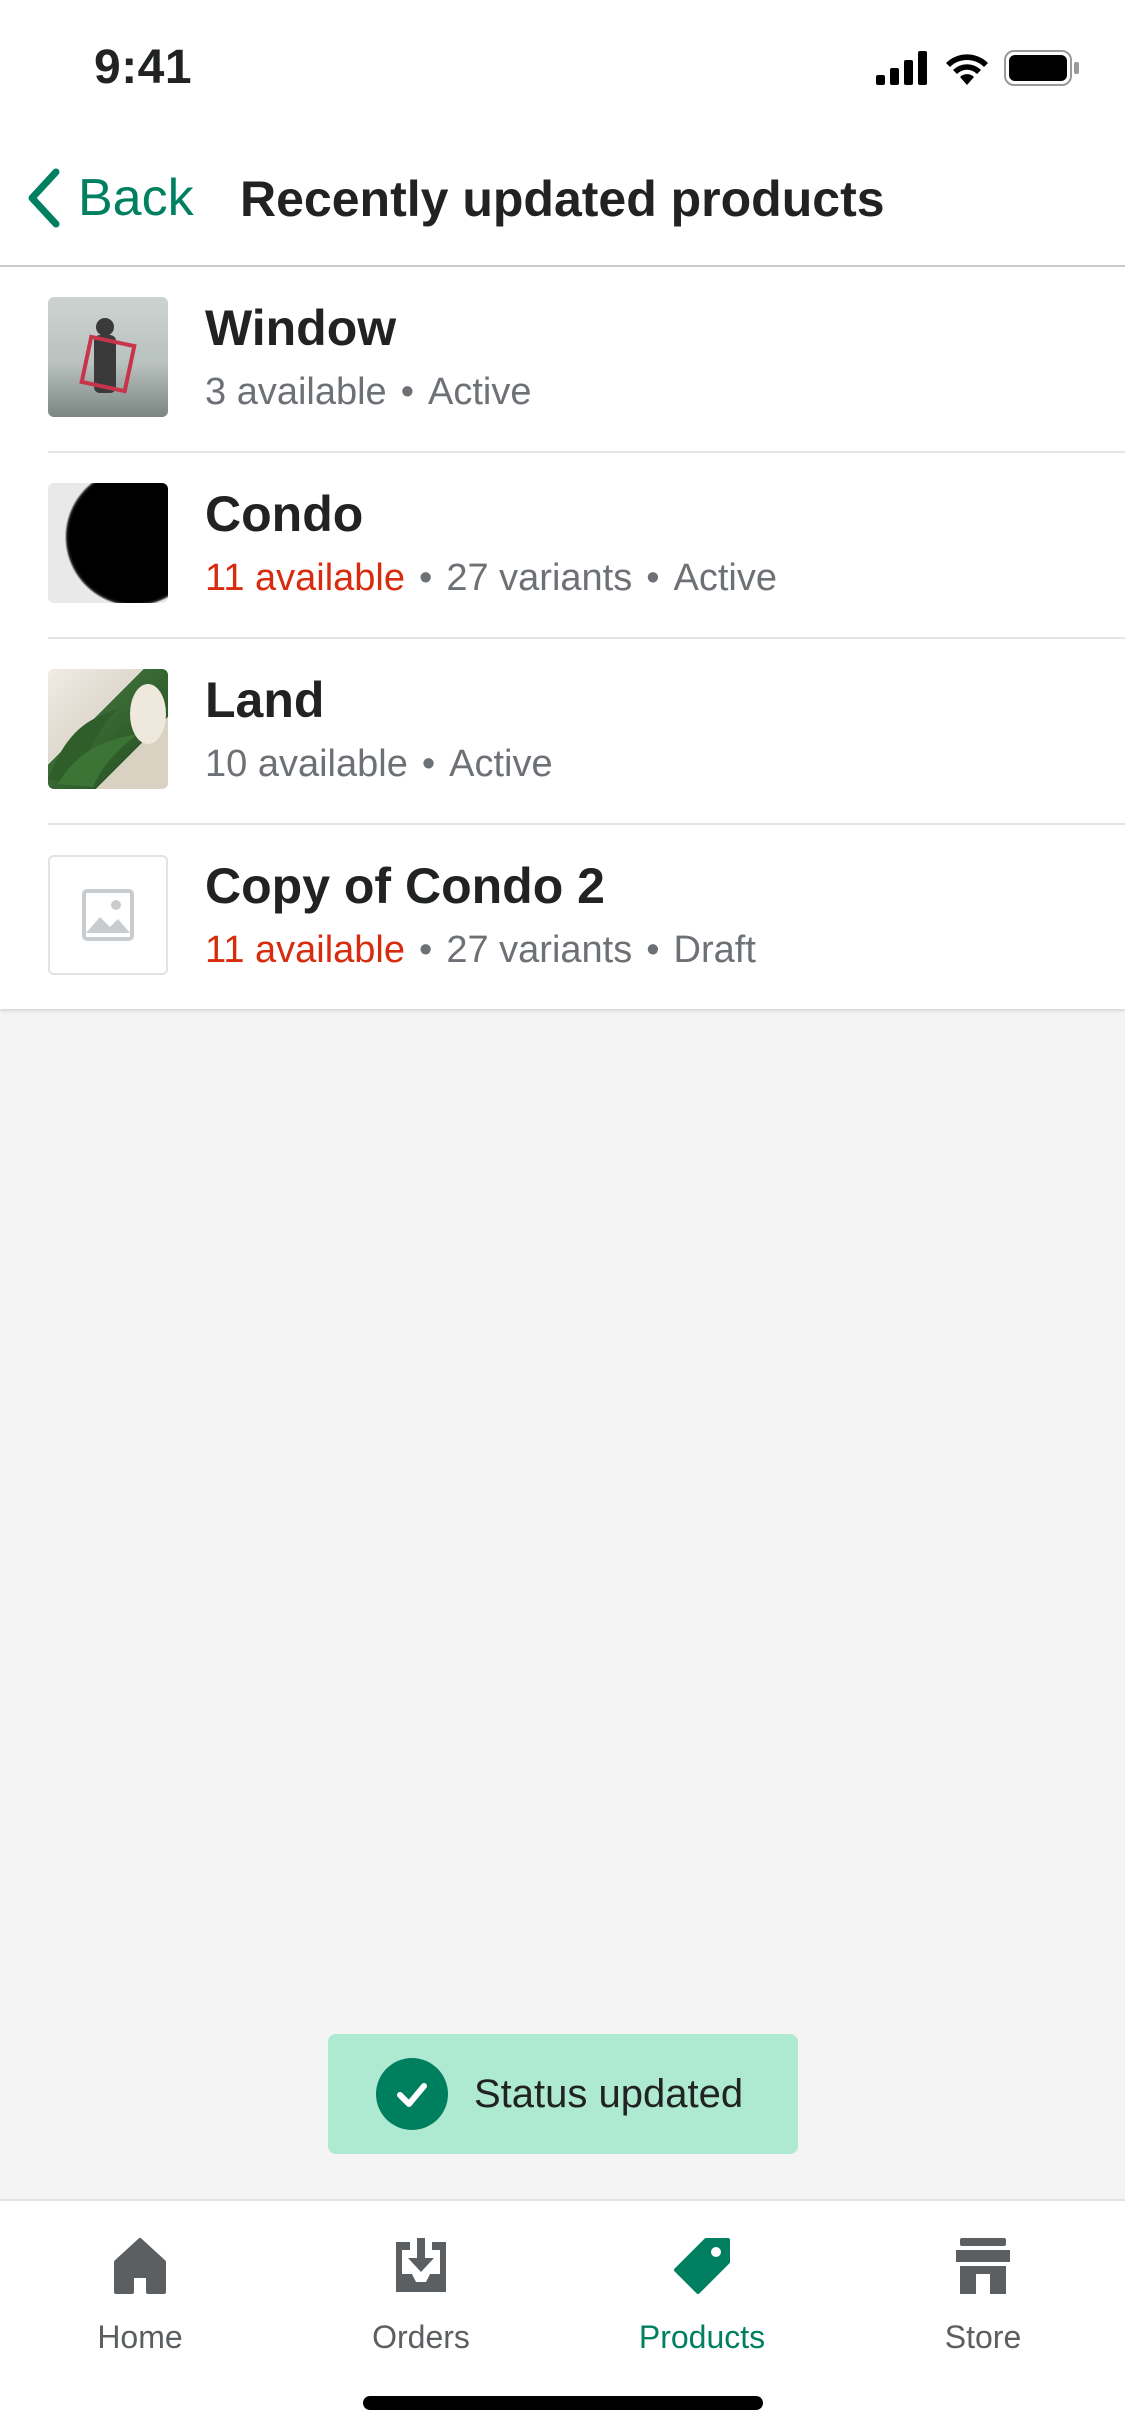 This screenshot has width=1125, height=2436. What do you see at coordinates (412, 2094) in the screenshot?
I see `check-circle-icon` at bounding box center [412, 2094].